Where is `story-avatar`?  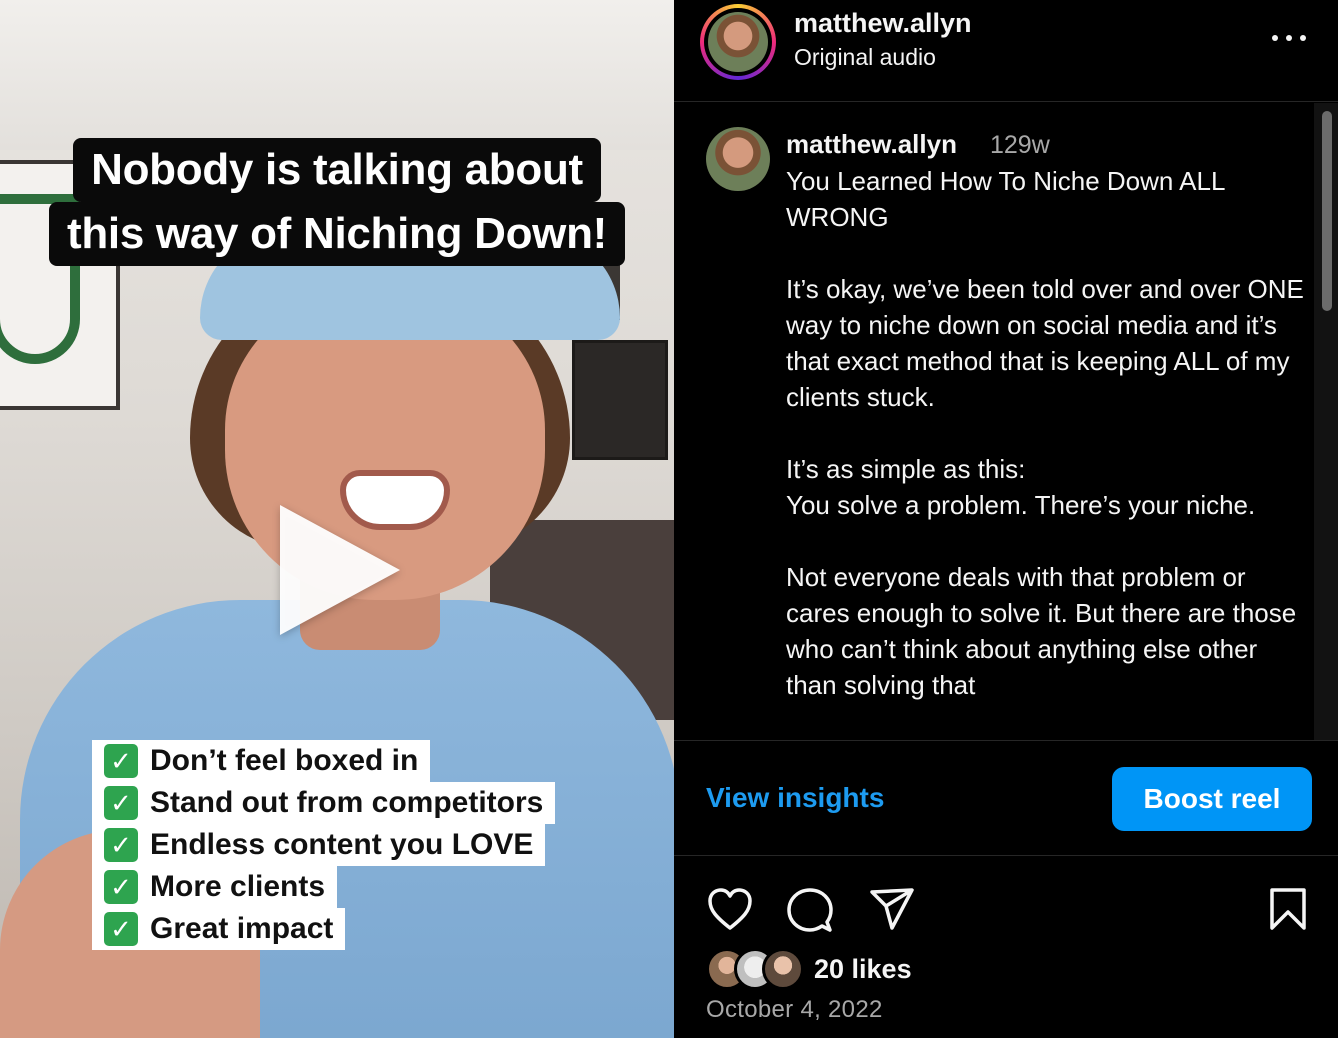
story-avatar is located at coordinates (738, 42).